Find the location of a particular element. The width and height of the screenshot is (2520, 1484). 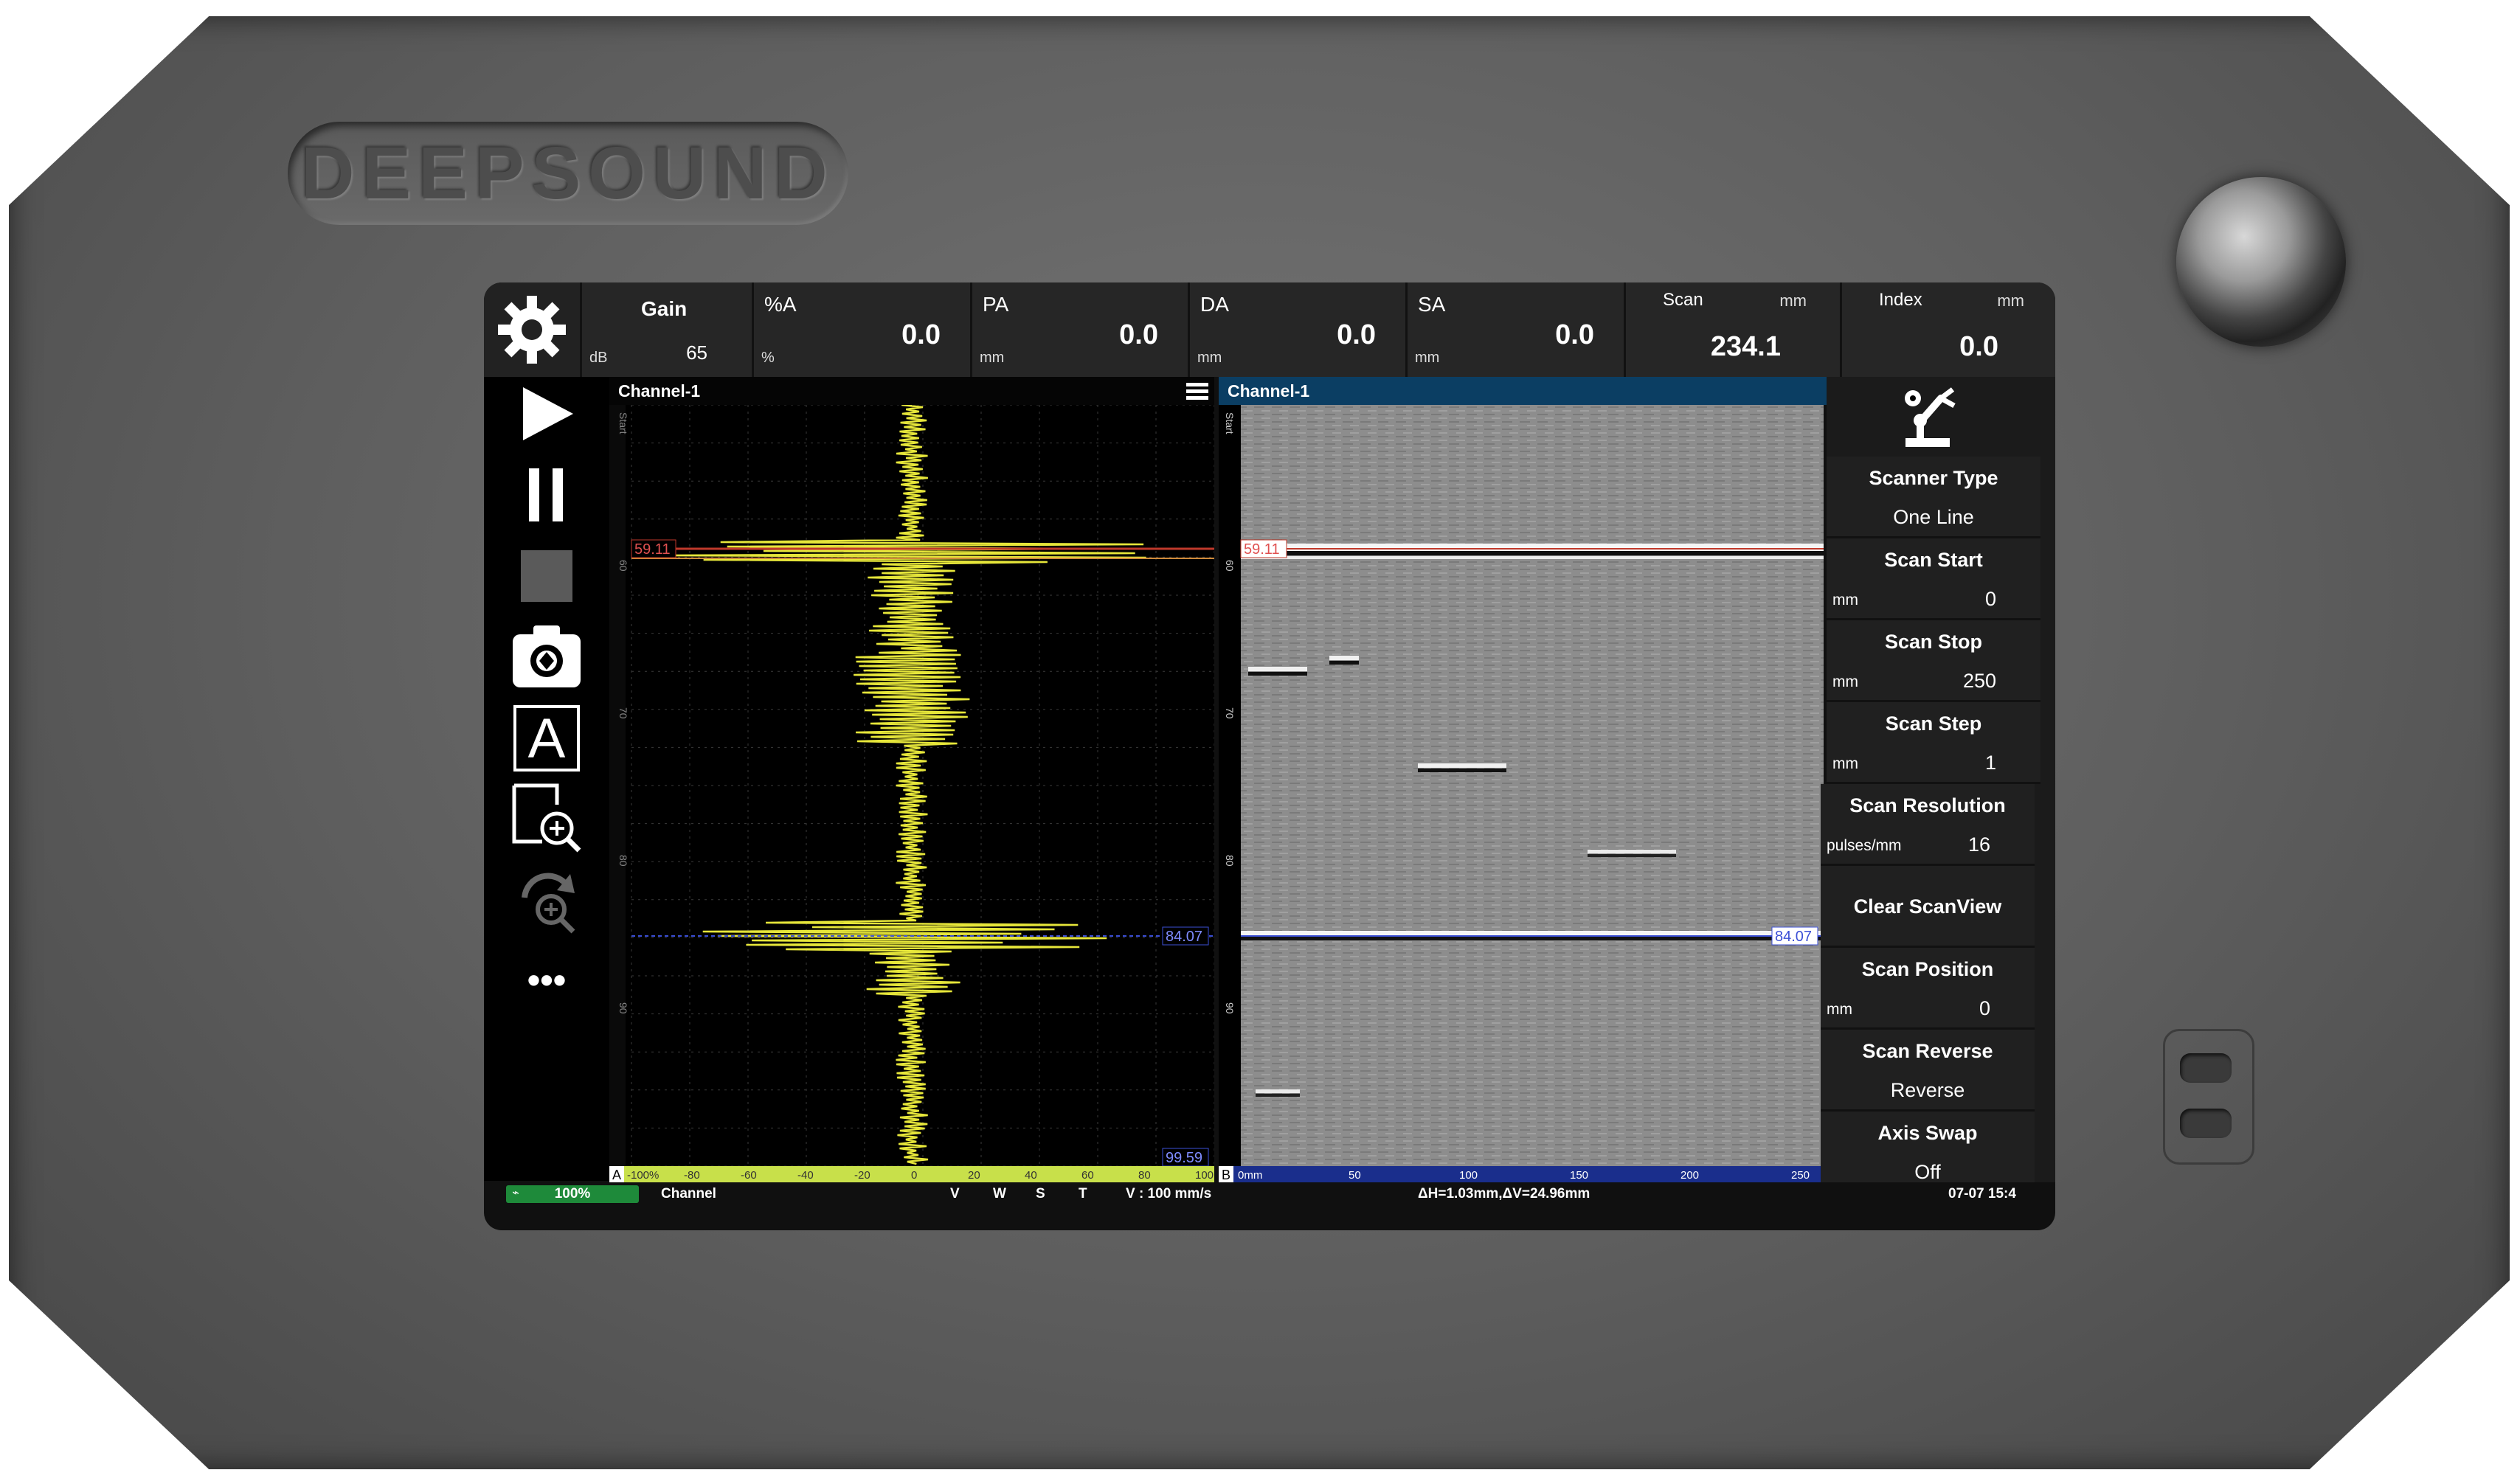

setting-value: Reverse is located at coordinates (1928, 1090).